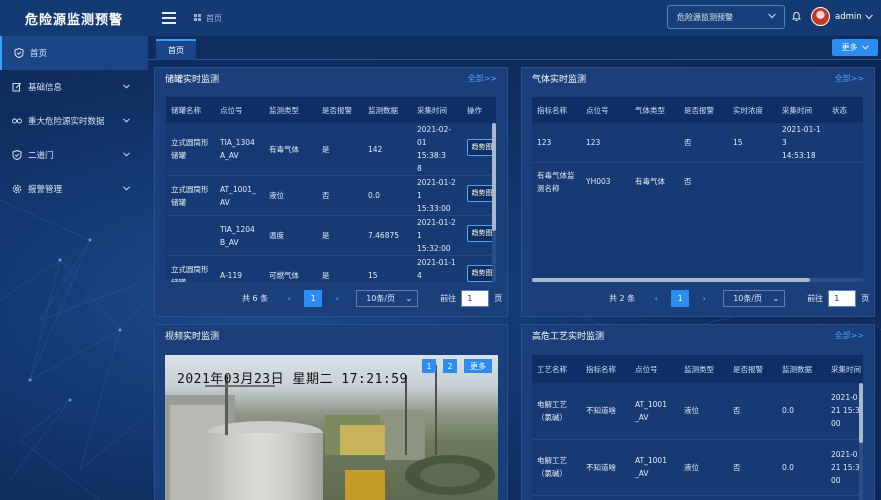 The image size is (881, 500). Describe the element at coordinates (801, 467) in the screenshot. I see `cell: 0.0` at that location.